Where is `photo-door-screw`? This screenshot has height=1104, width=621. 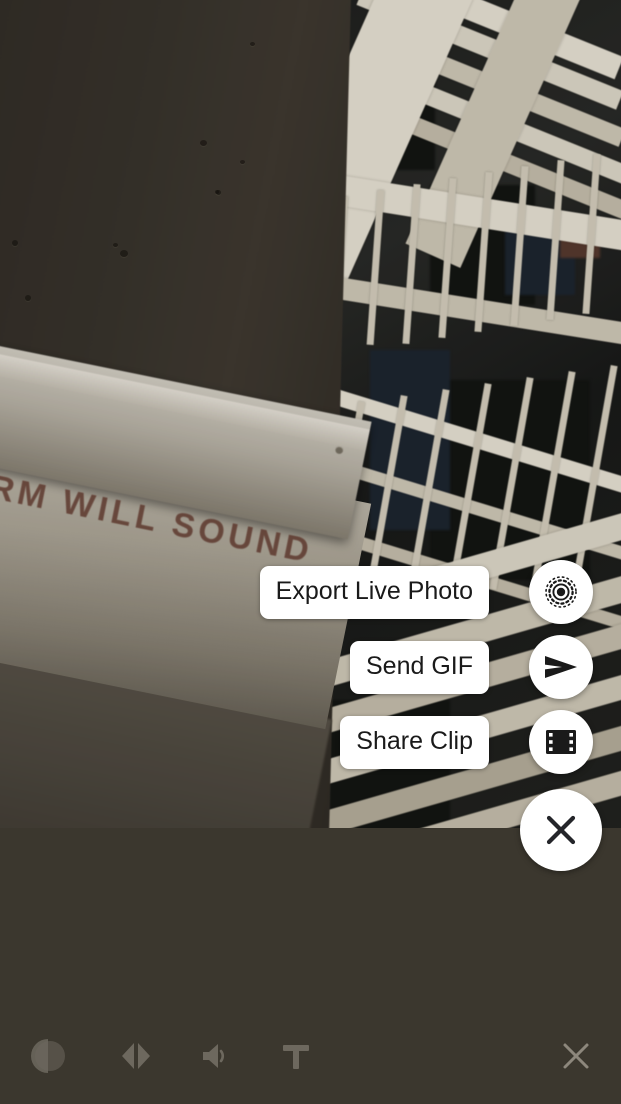 photo-door-screw is located at coordinates (339, 450).